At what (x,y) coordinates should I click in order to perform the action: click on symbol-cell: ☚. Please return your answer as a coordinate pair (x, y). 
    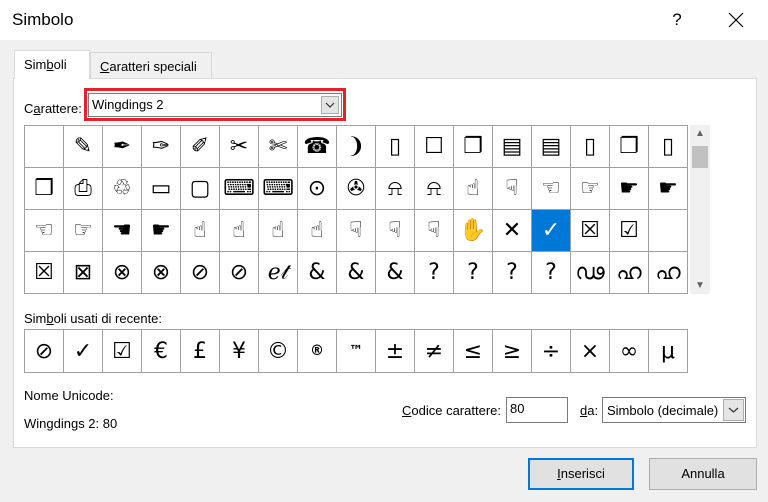
    Looking at the image, I should click on (122, 231).